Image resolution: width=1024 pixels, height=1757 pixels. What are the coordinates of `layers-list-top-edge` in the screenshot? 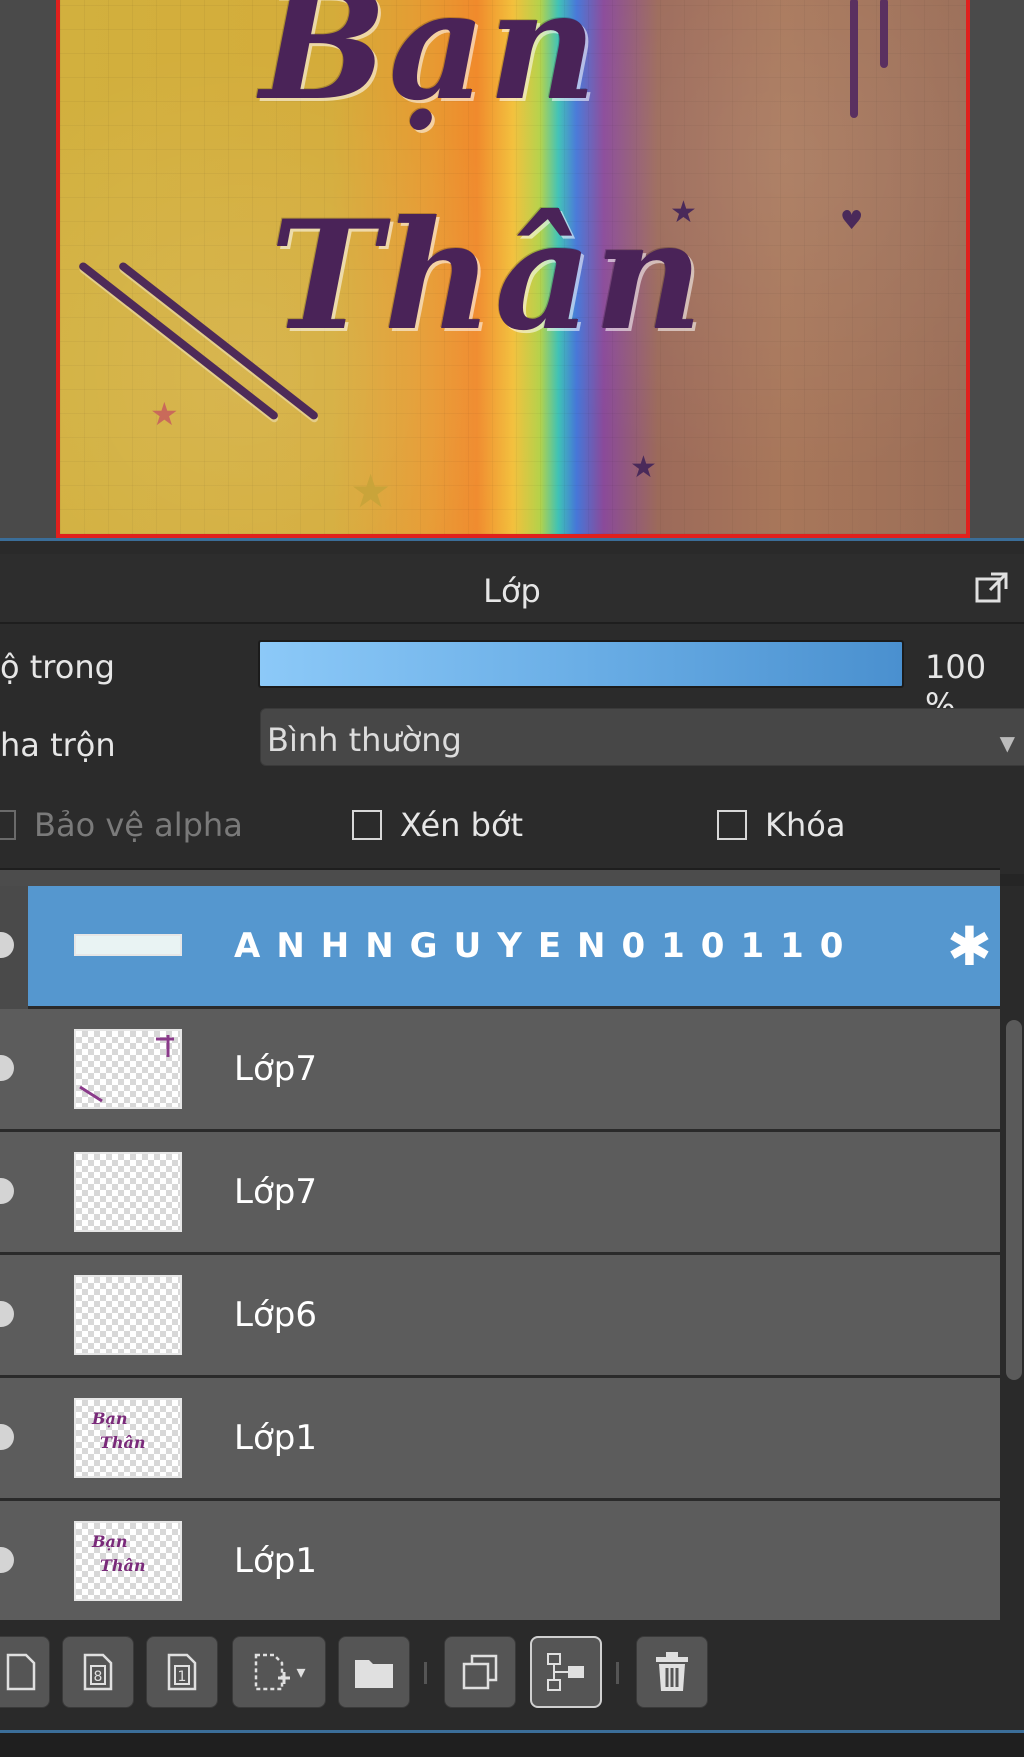 It's located at (500, 877).